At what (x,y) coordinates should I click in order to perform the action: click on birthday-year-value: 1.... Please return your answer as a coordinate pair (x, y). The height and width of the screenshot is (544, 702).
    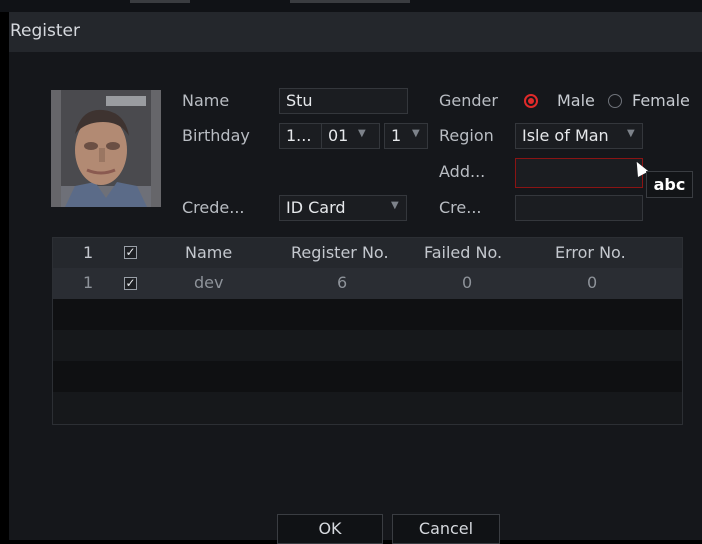
    Looking at the image, I should click on (299, 135).